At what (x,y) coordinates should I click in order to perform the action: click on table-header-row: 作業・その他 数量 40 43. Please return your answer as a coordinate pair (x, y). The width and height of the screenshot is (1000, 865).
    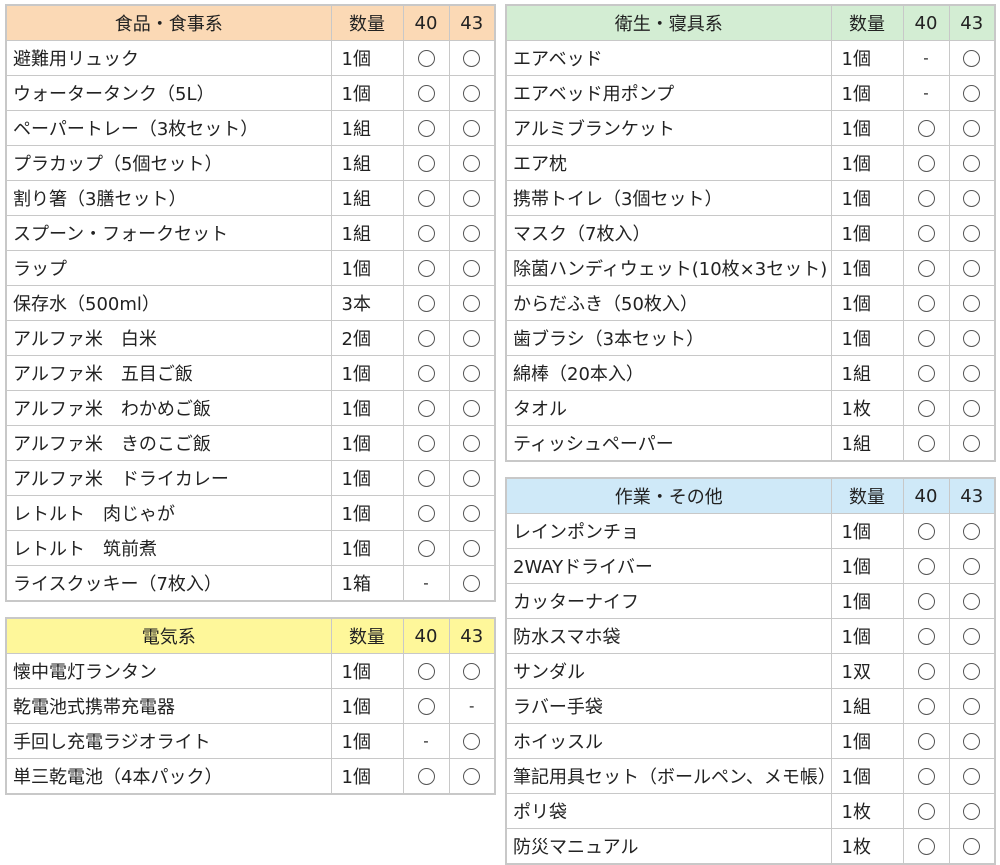
    Looking at the image, I should click on (750, 495).